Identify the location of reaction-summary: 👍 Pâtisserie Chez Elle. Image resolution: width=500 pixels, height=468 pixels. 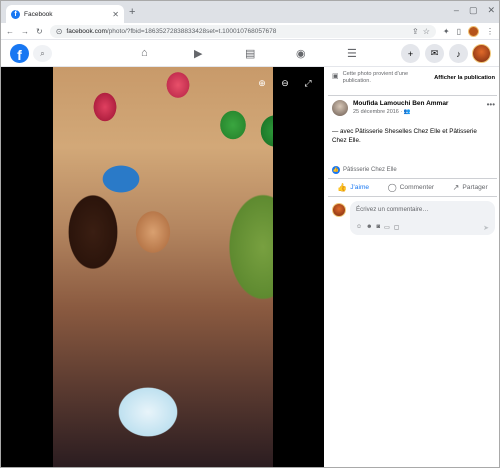
(364, 170).